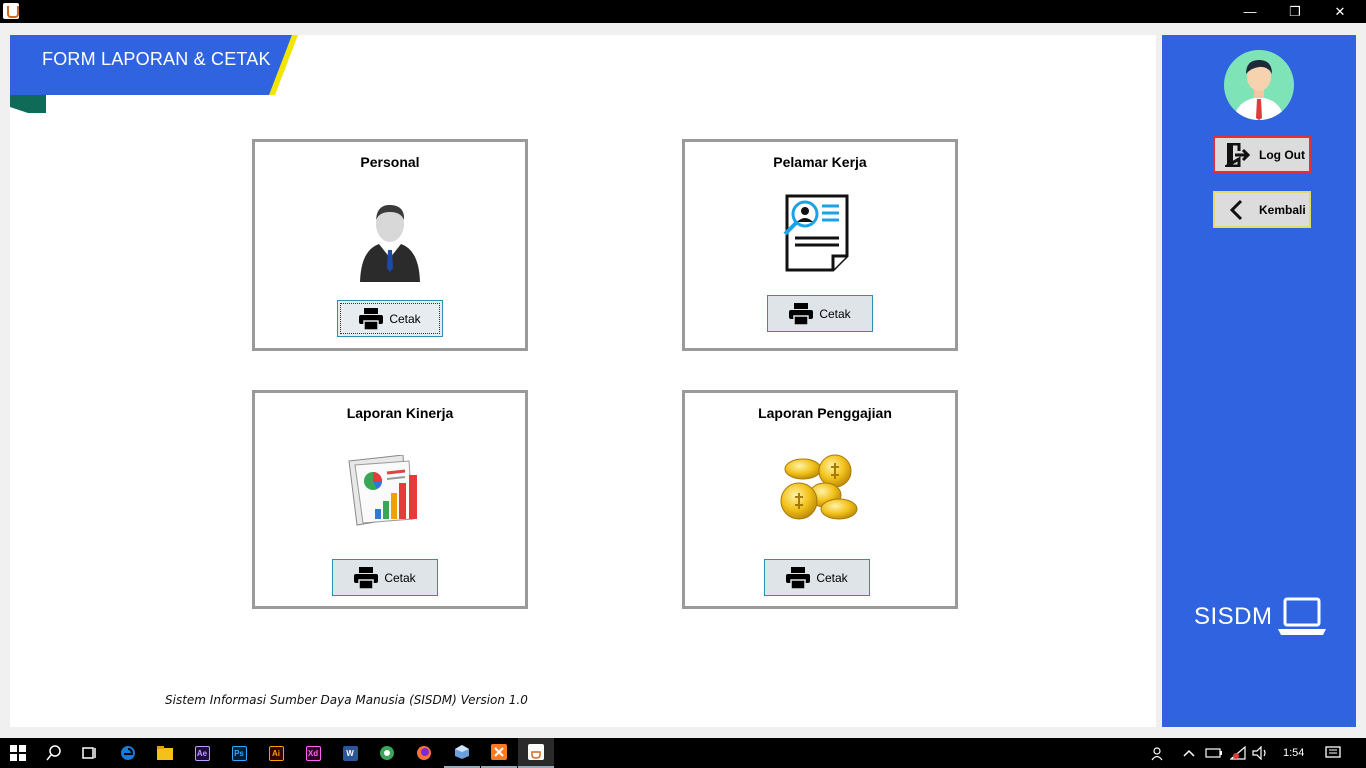 Image resolution: width=1366 pixels, height=768 pixels. I want to click on xampp-icon, so click(499, 753).